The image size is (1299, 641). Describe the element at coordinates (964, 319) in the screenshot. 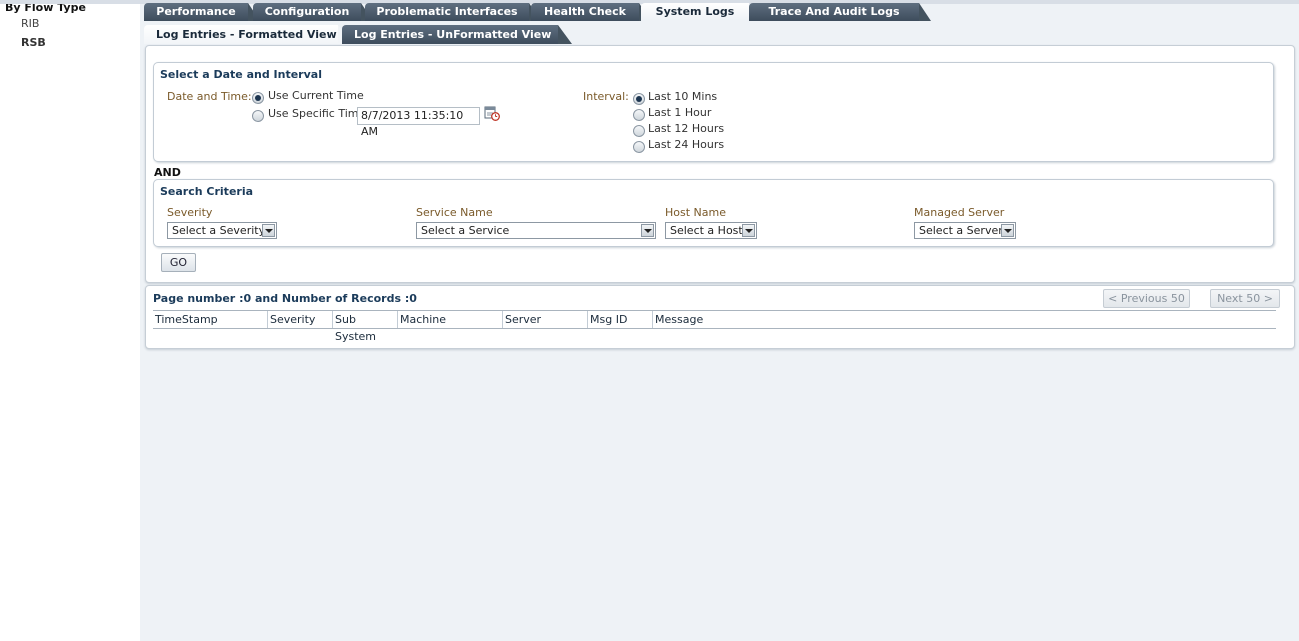

I see `column-message: Message` at that location.